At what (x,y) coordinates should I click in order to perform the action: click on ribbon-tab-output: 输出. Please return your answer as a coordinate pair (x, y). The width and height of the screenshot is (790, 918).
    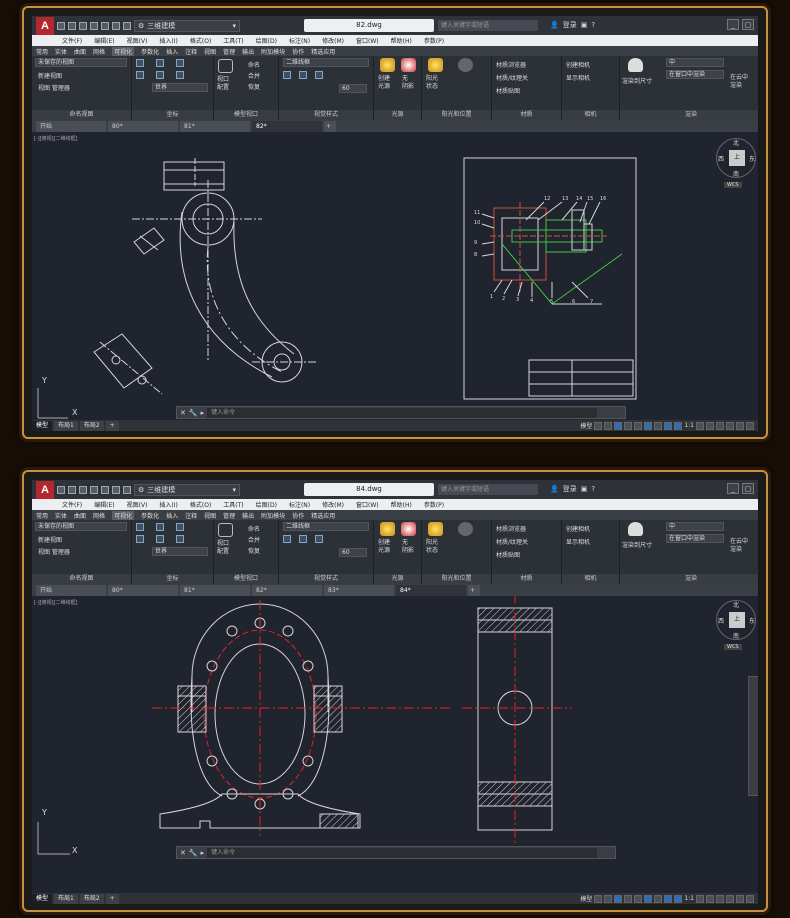
    Looking at the image, I should click on (248, 51).